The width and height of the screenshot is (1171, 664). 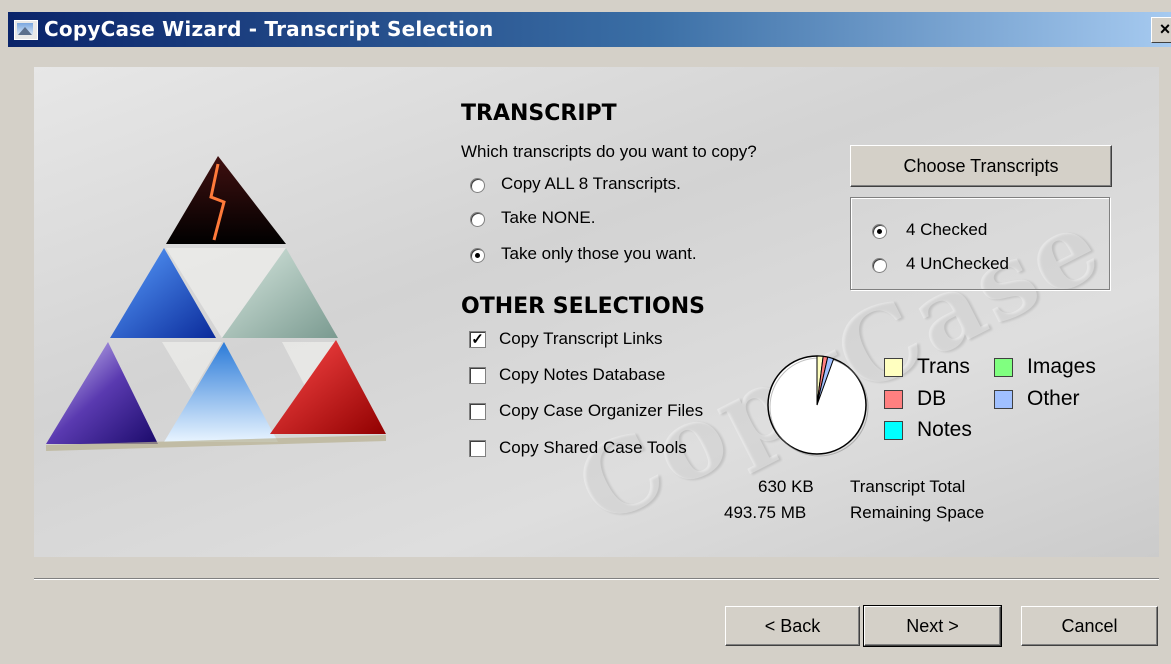 I want to click on radio-take-none-label: Take NONE., so click(x=548, y=218).